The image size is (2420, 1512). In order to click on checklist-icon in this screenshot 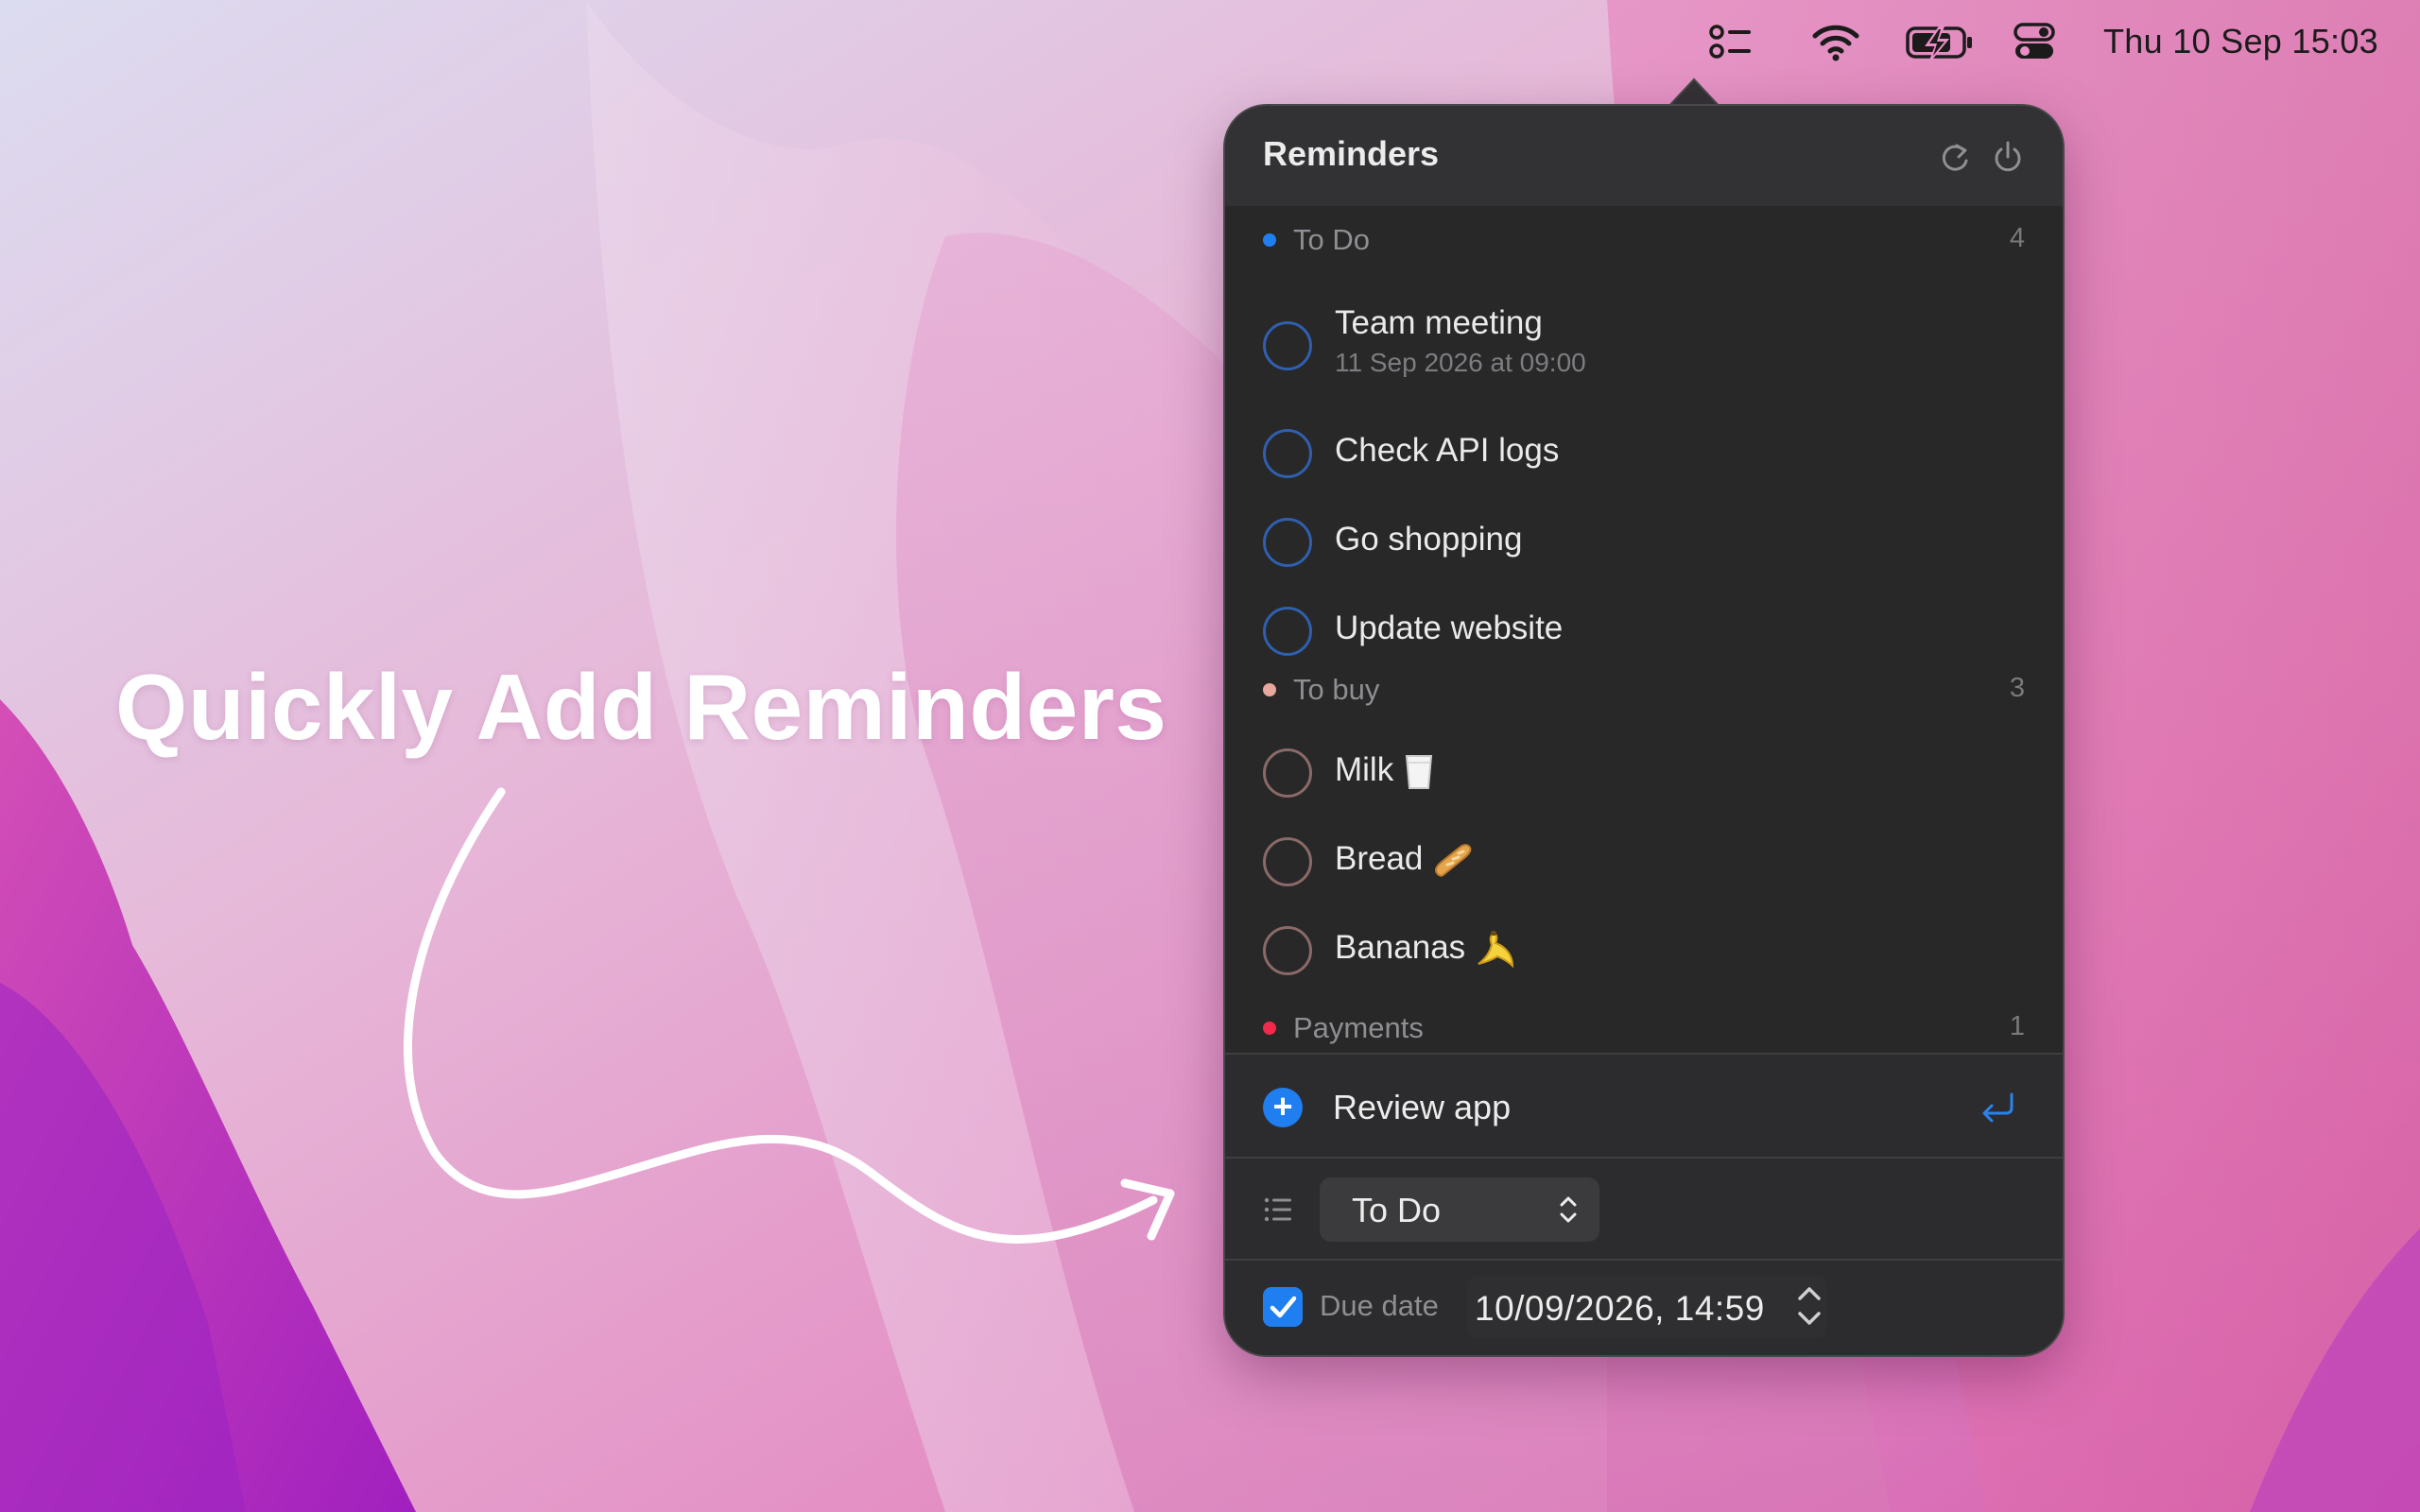, I will do `click(1731, 41)`.